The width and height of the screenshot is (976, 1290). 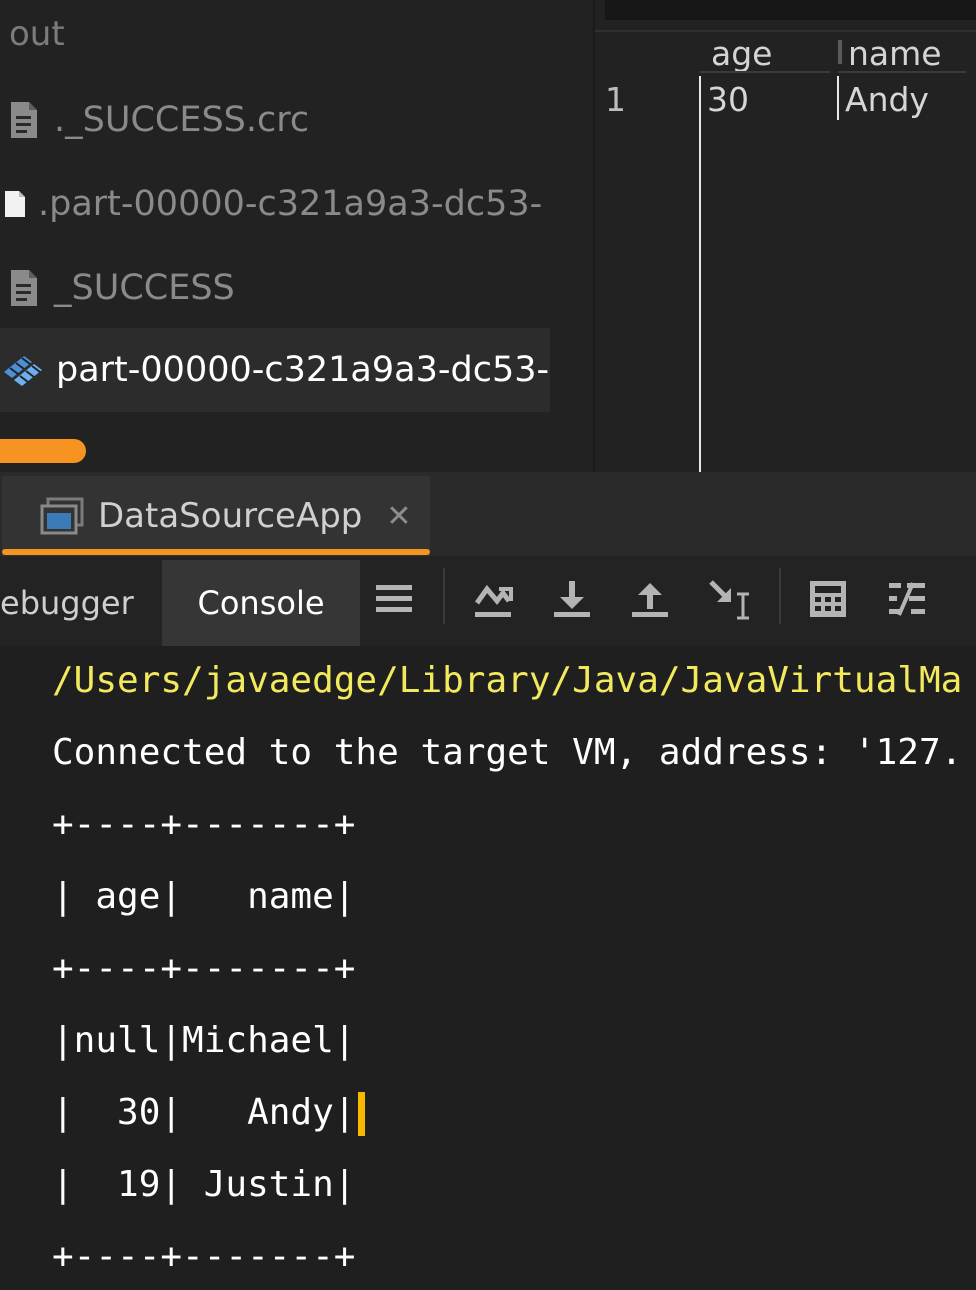 I want to click on viewer-toolbar, so click(x=790, y=10).